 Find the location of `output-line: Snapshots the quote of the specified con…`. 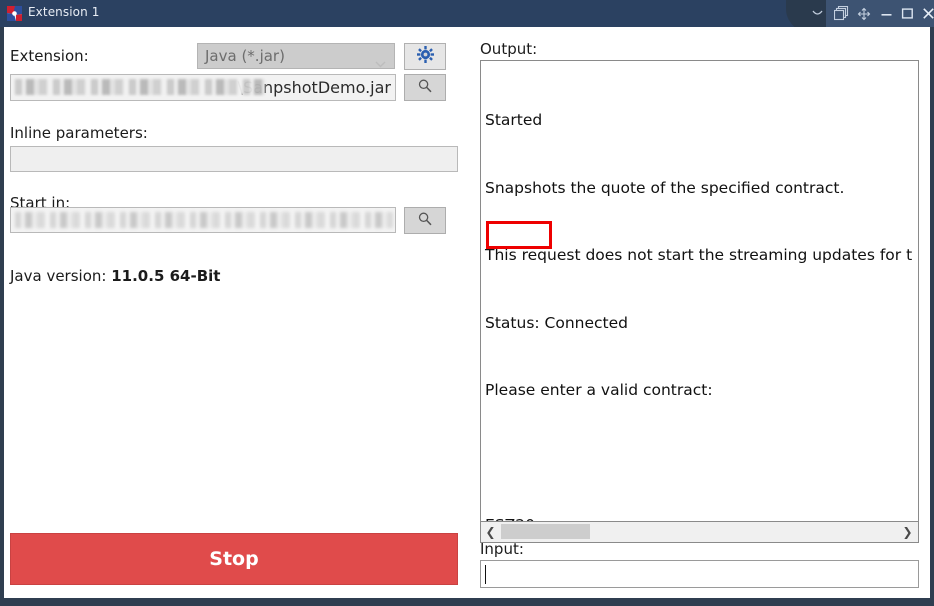

output-line: Snapshots the quote of the specified con… is located at coordinates (665, 187).